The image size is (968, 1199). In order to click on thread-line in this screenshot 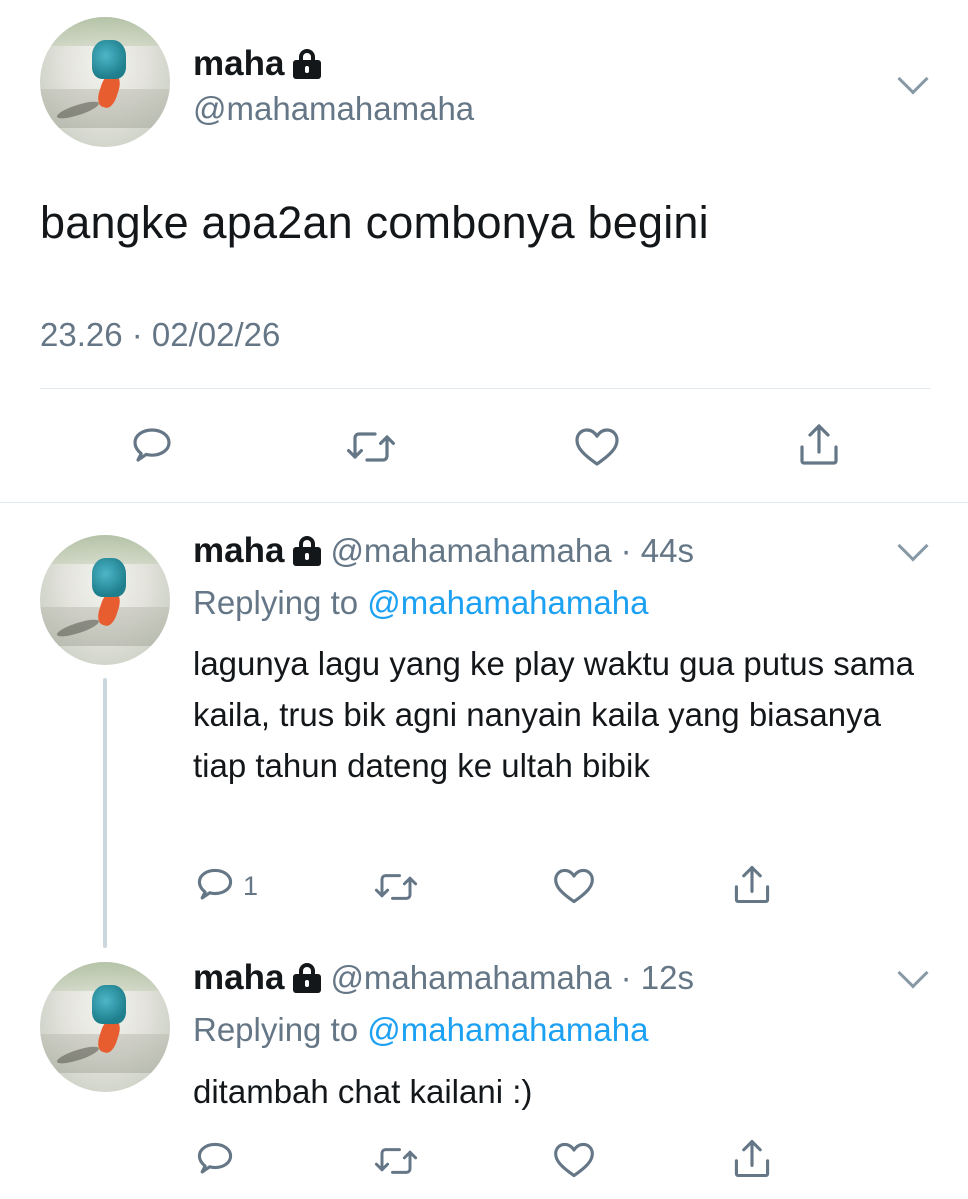, I will do `click(105, 813)`.